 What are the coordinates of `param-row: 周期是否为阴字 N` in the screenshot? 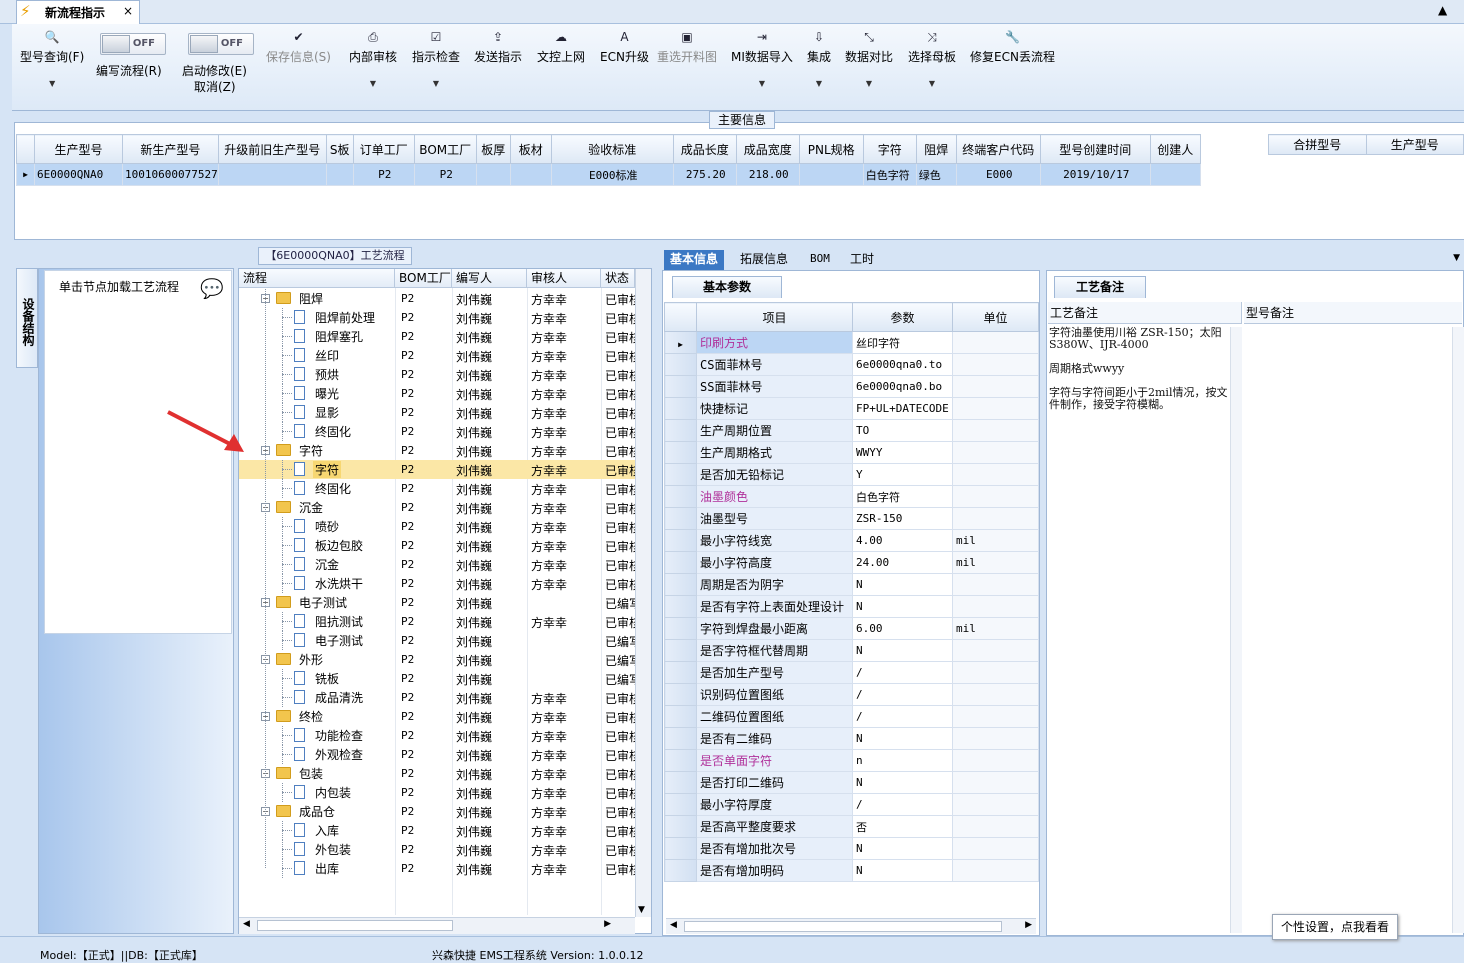 It's located at (851, 584).